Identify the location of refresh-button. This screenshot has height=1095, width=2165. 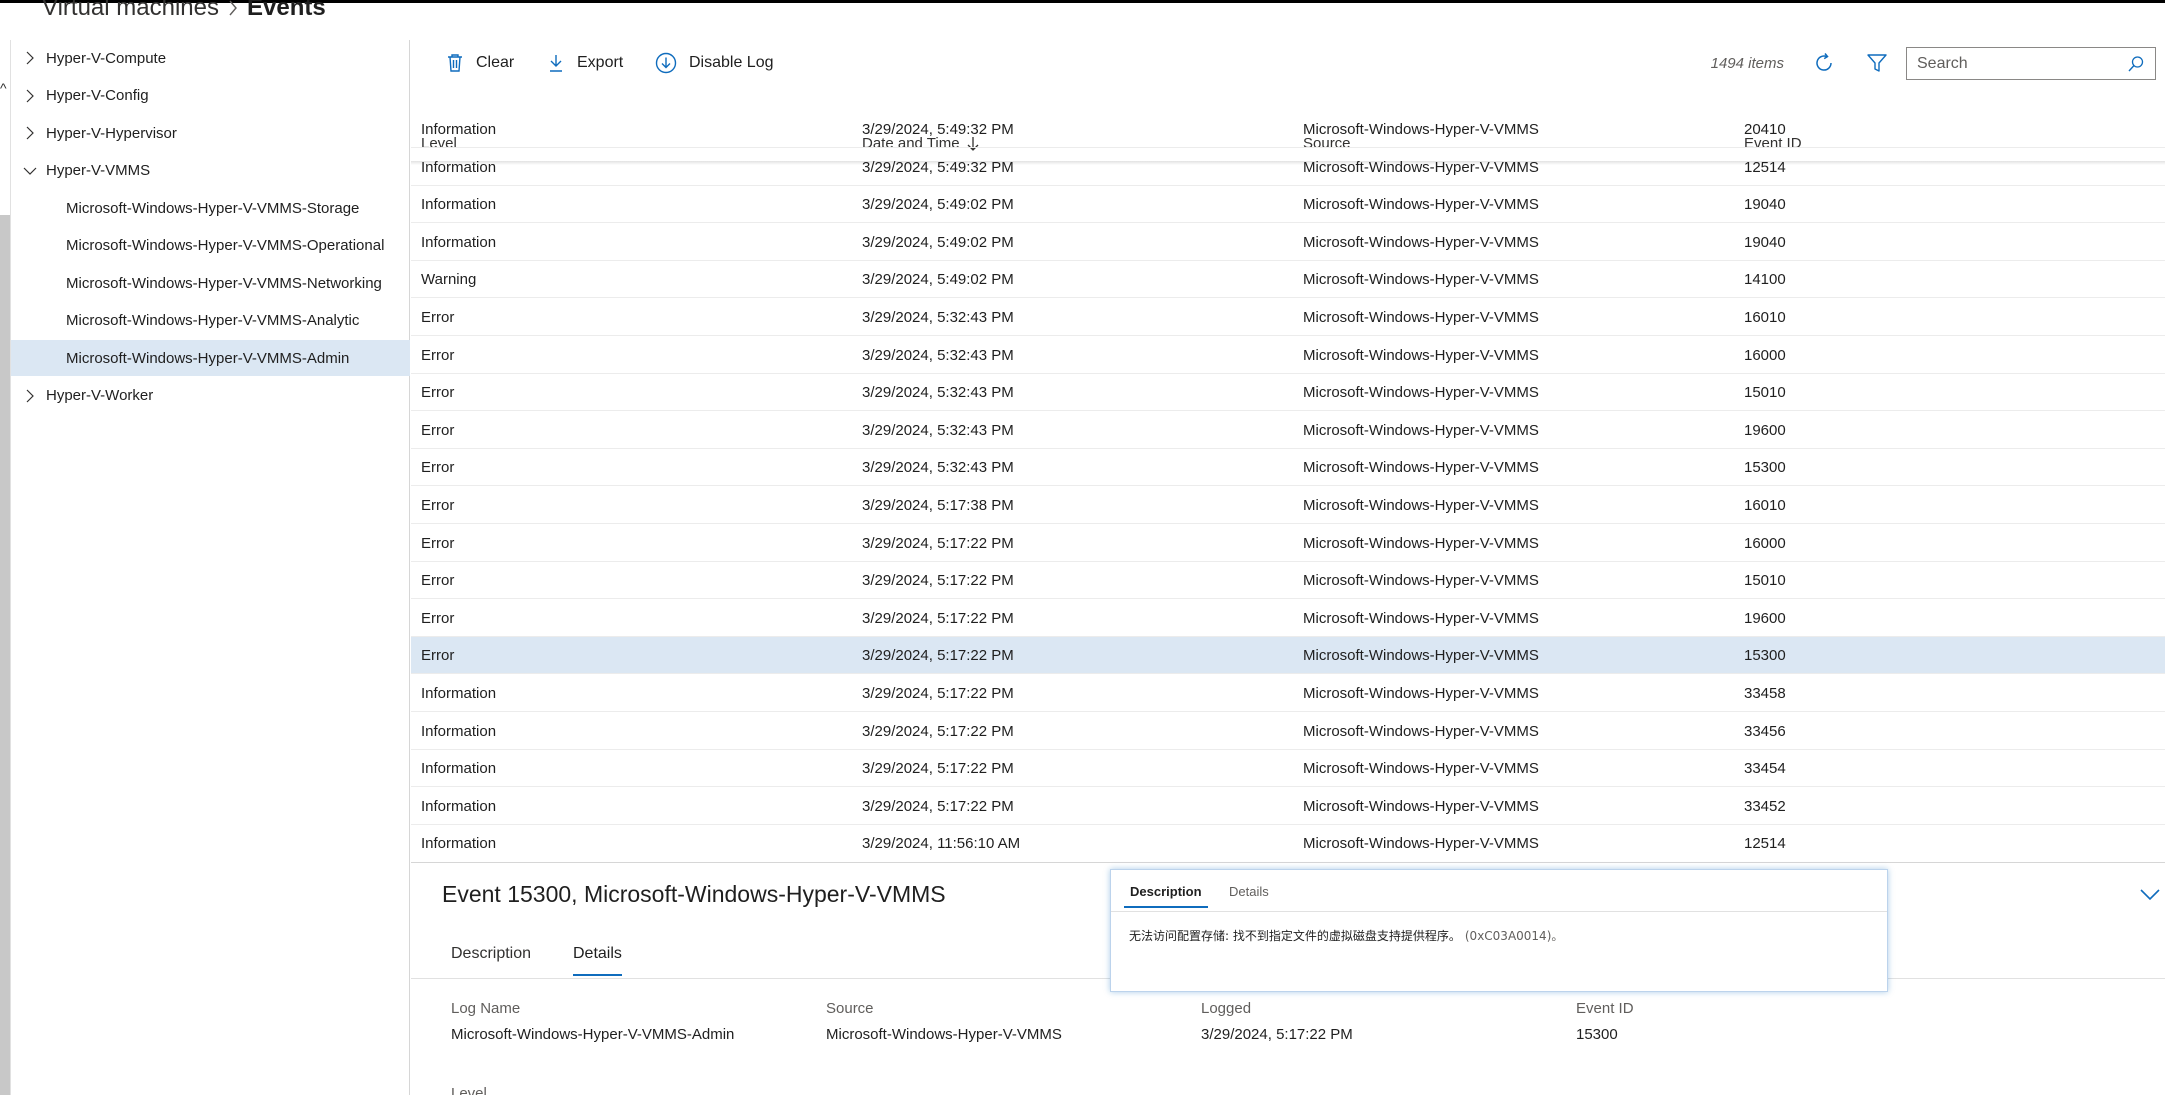
(1824, 63).